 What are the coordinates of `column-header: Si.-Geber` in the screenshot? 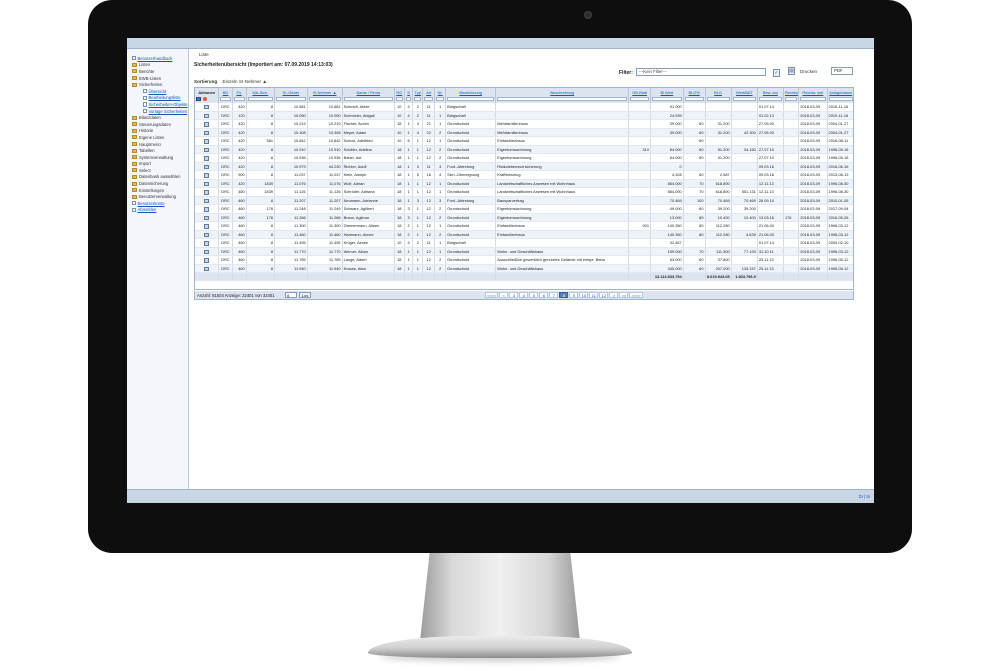 It's located at (291, 92).